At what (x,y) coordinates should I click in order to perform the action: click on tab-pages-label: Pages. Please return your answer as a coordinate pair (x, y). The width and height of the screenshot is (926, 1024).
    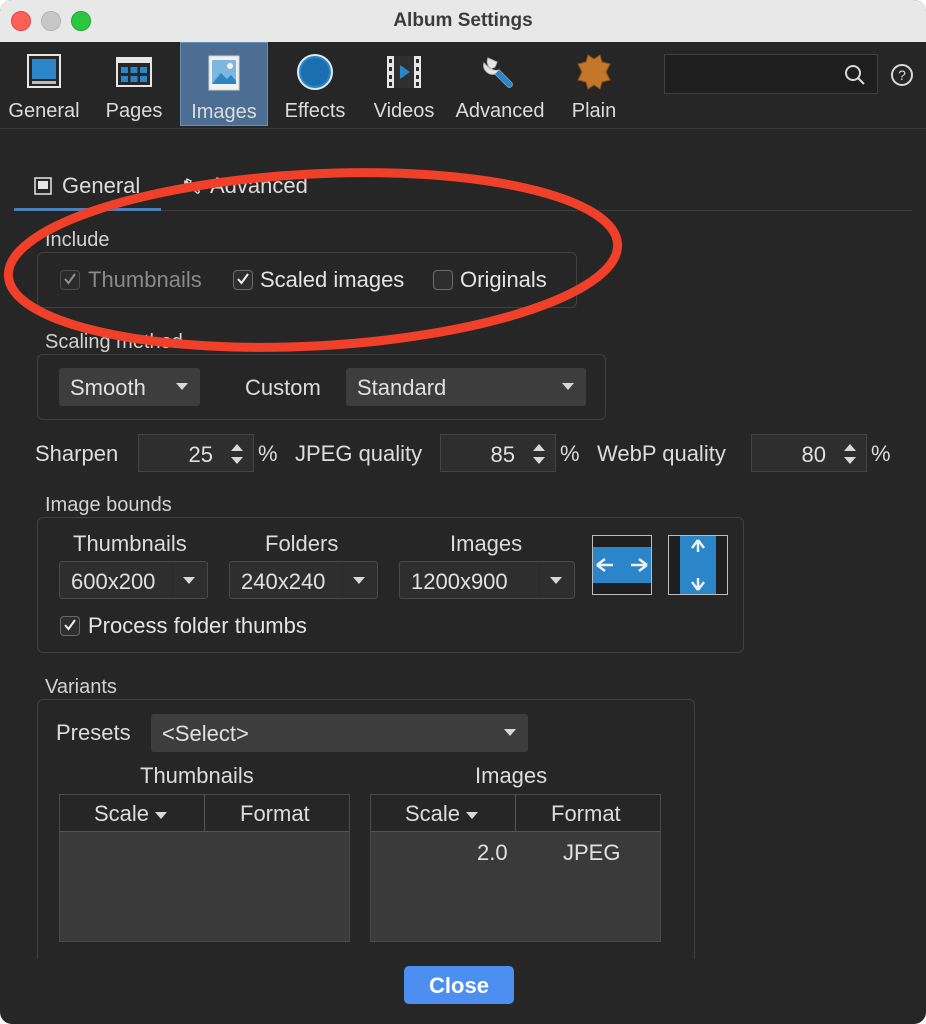
    Looking at the image, I should click on (134, 111).